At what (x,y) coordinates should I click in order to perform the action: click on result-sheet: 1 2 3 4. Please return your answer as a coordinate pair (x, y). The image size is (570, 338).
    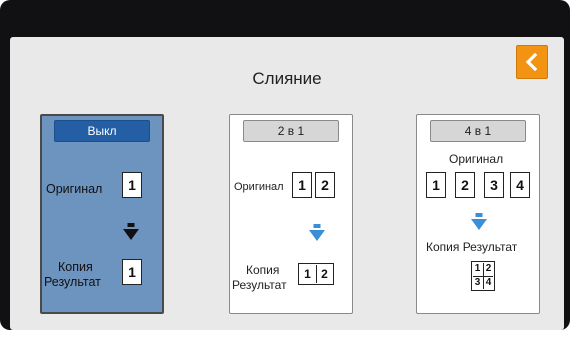
    Looking at the image, I should click on (483, 276).